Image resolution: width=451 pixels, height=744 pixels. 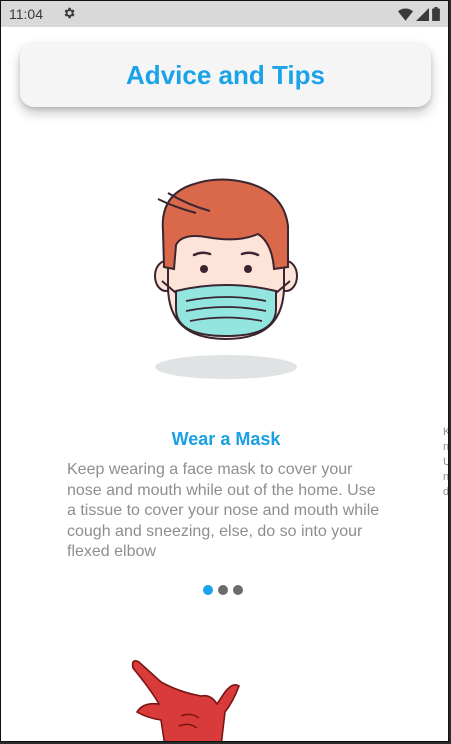 What do you see at coordinates (446, 492) in the screenshot?
I see `peek-char: d` at bounding box center [446, 492].